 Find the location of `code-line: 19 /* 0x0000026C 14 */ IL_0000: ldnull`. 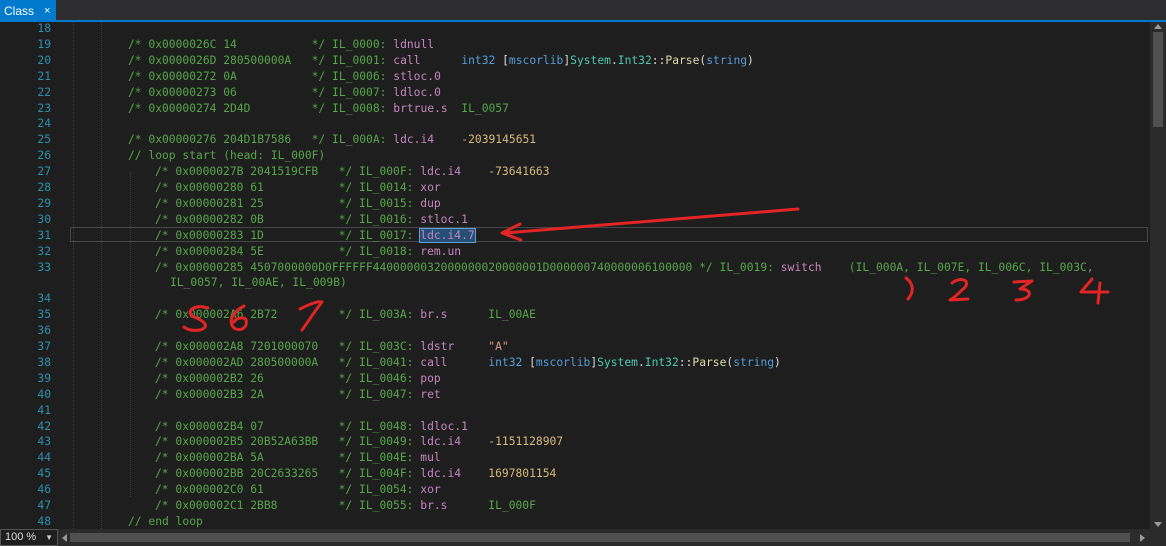

code-line: 19 /* 0x0000026C 14 */ IL_0000: ldnull is located at coordinates (575, 45).